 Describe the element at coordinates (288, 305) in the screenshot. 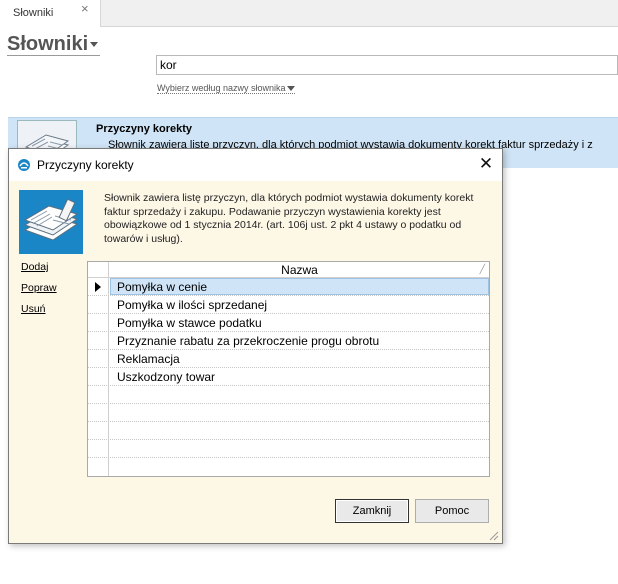

I see `table-row: Pomyłka w ilości sprzedanej` at that location.